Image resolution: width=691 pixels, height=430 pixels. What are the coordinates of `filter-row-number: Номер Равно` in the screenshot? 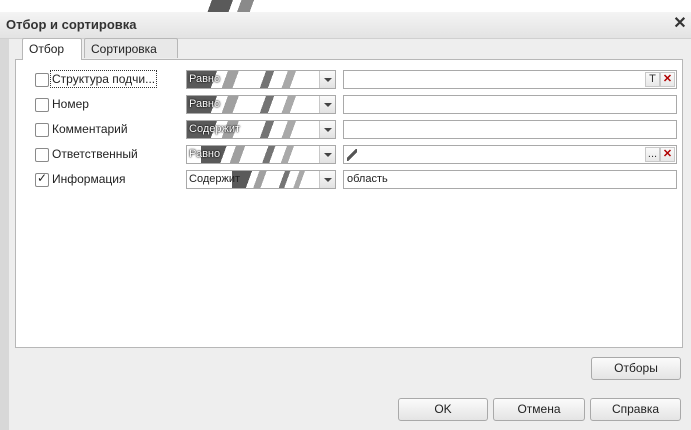 It's located at (349, 104).